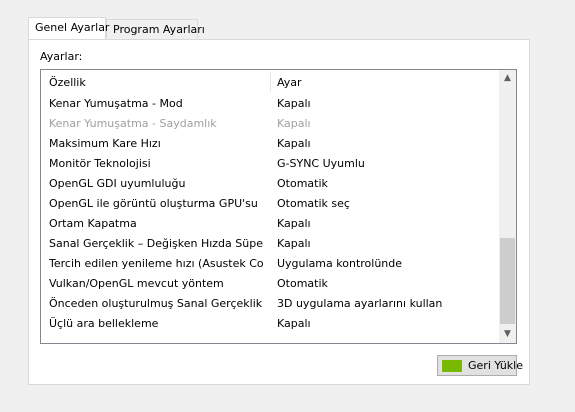  I want to click on feature-value: G-SYNC Uyumlu, so click(321, 163).